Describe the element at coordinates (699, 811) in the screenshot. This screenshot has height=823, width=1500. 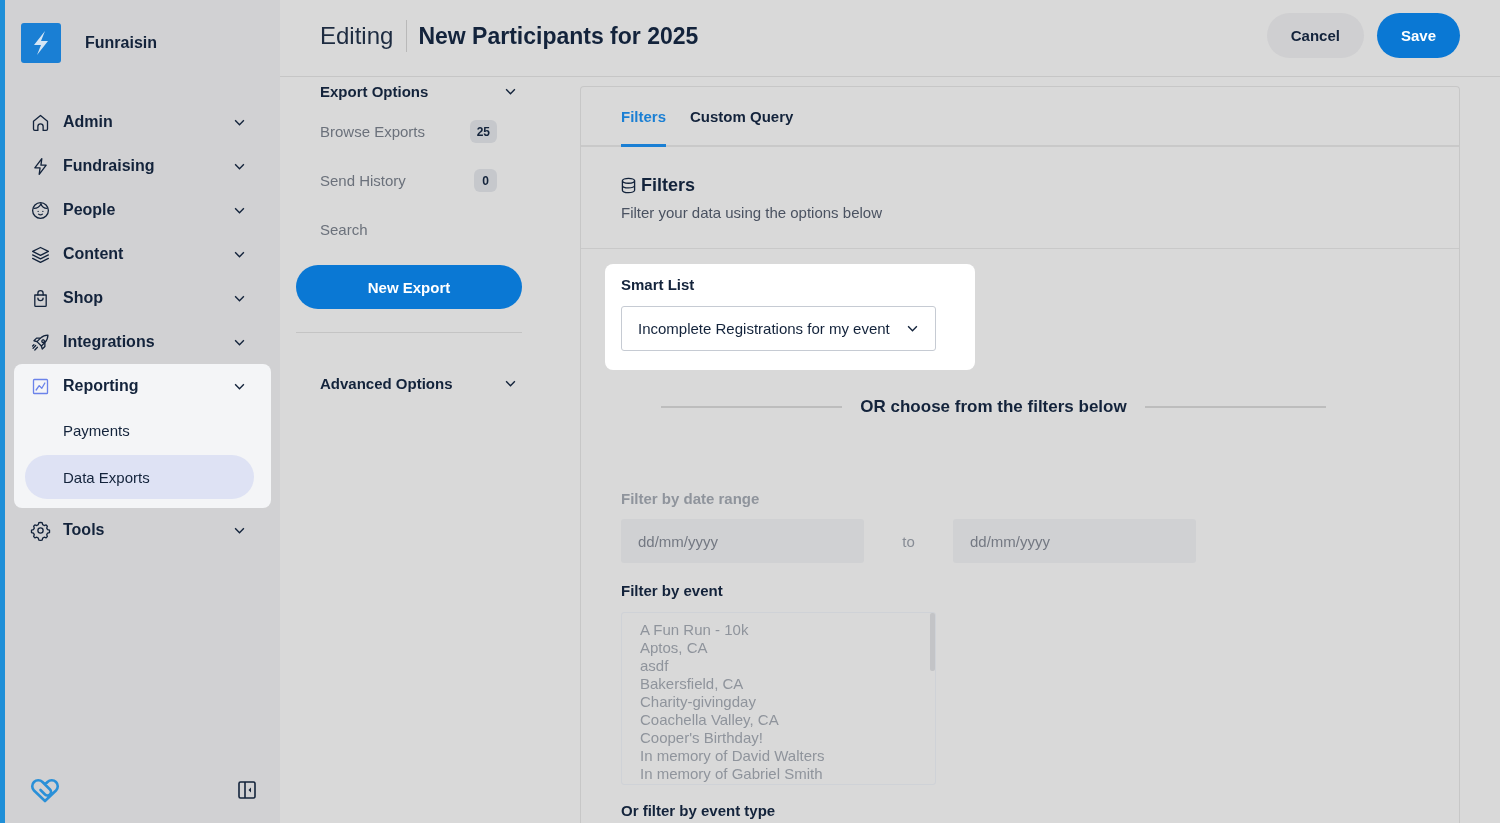
I see `field-label: Or filter by event type` at that location.